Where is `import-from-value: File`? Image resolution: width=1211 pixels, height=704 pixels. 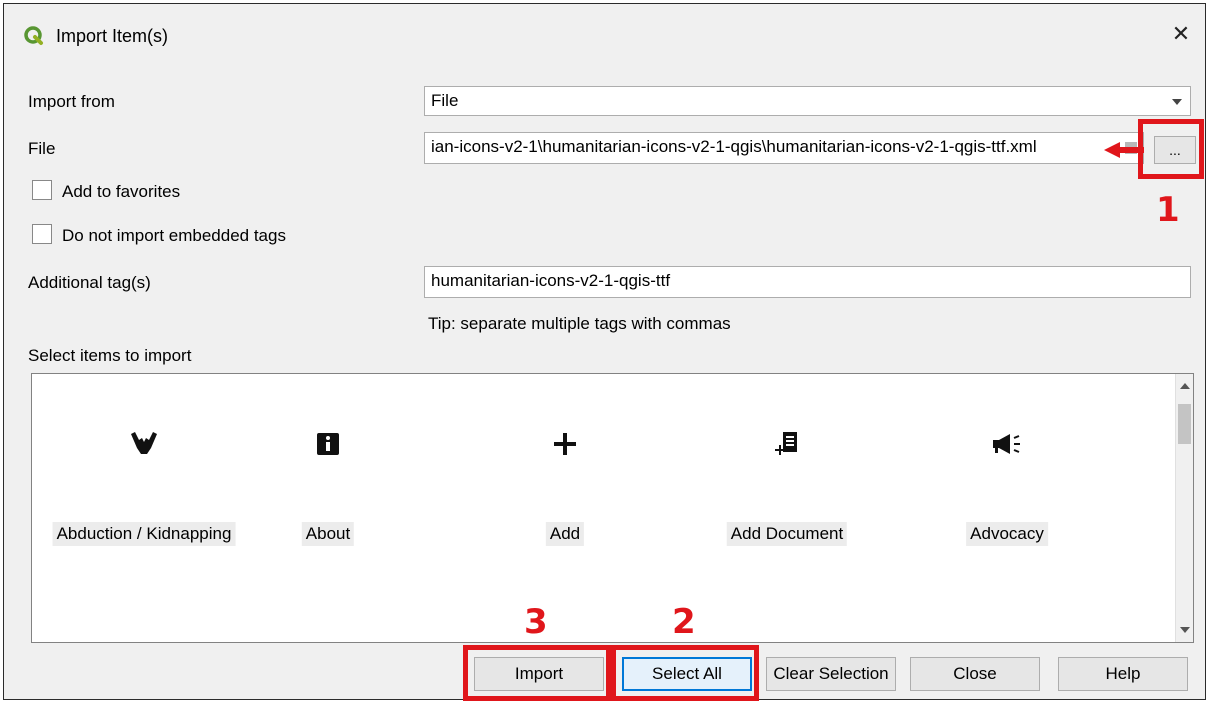 import-from-value: File is located at coordinates (445, 100).